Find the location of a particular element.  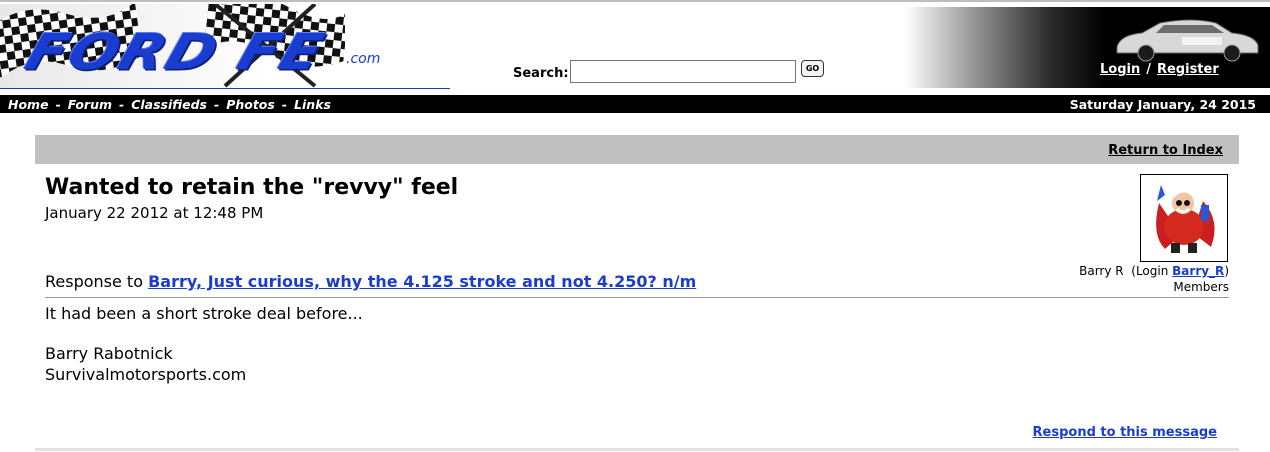

login-suffix: ) is located at coordinates (1226, 271).